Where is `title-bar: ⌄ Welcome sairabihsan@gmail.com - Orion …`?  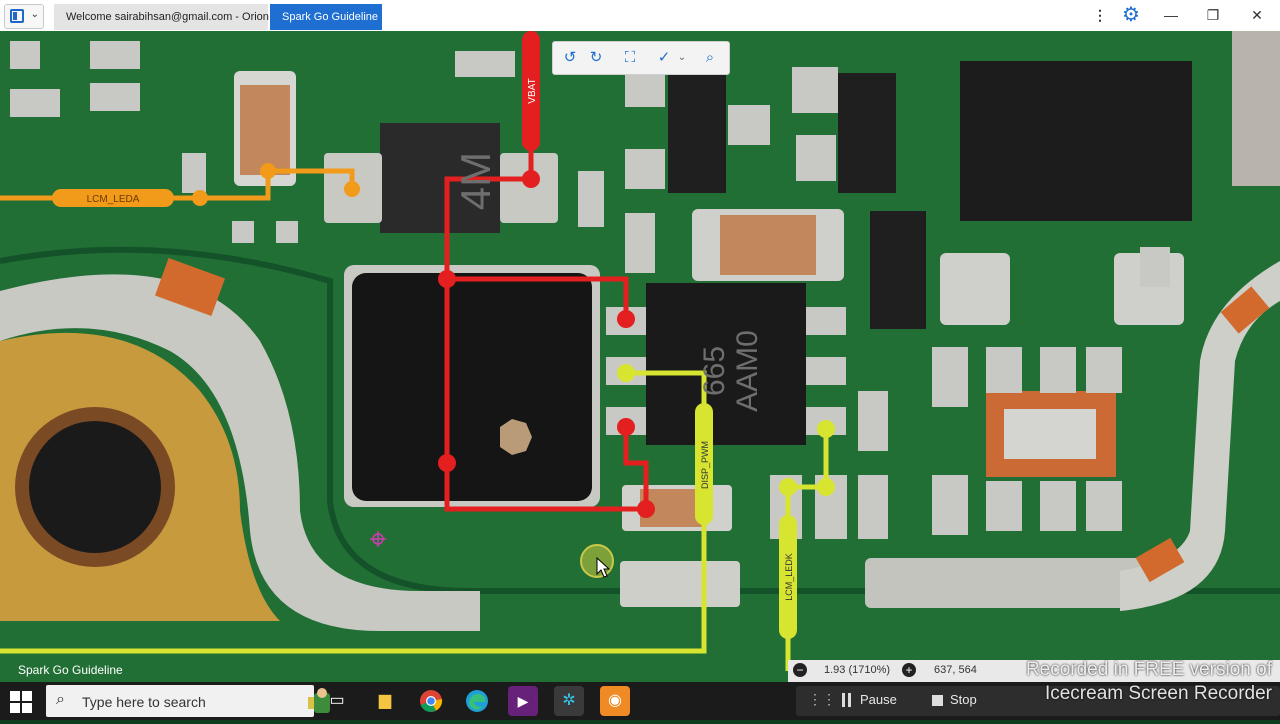 title-bar: ⌄ Welcome sairabihsan@gmail.com - Orion … is located at coordinates (640, 16).